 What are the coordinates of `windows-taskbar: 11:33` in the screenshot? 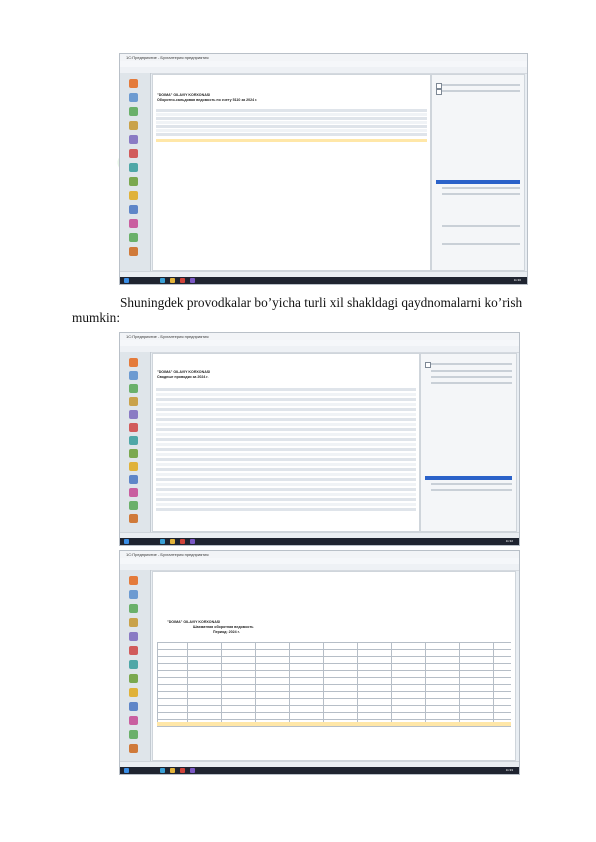 It's located at (319, 770).